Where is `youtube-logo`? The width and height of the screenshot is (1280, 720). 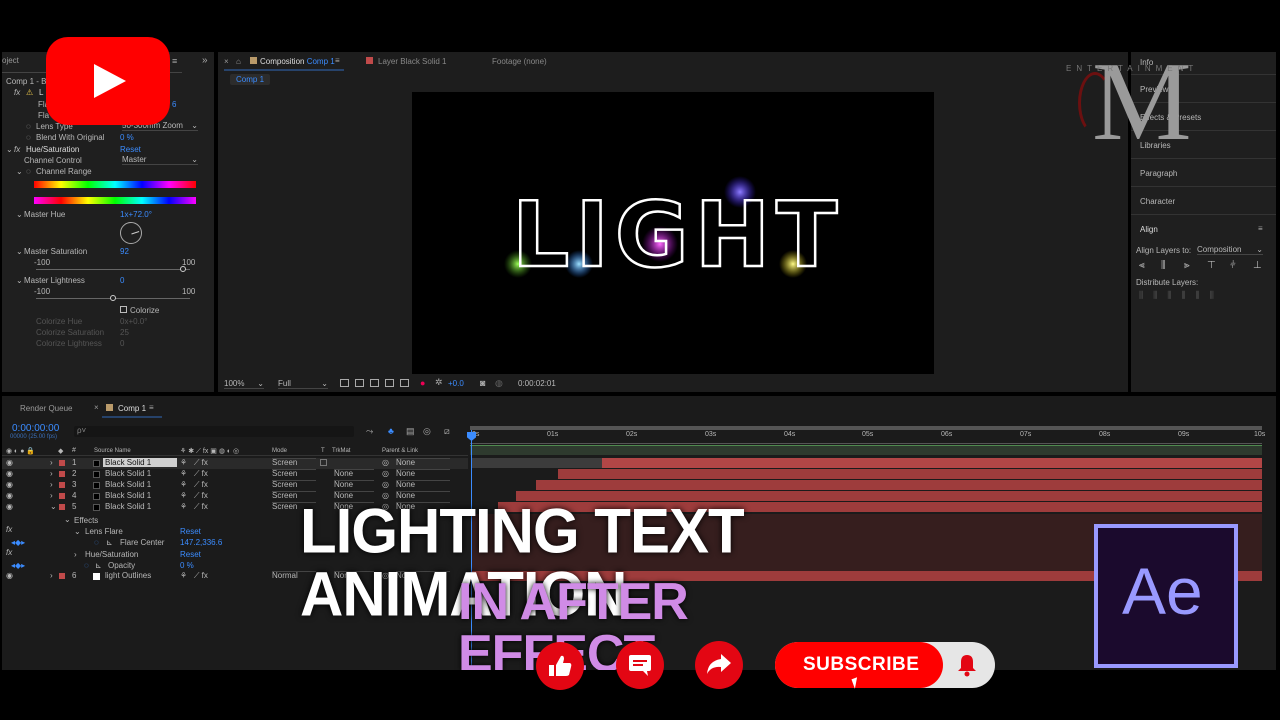
youtube-logo is located at coordinates (108, 81).